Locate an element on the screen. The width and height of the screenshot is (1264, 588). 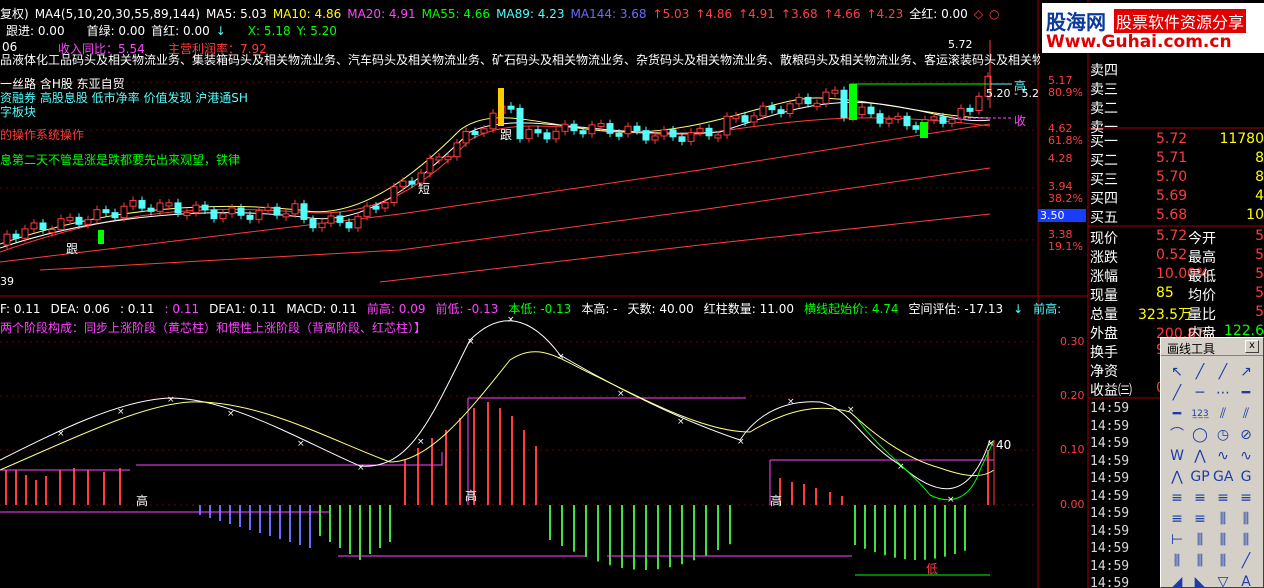
ma144-value: MA144: 3.68 is located at coordinates (608, 13).